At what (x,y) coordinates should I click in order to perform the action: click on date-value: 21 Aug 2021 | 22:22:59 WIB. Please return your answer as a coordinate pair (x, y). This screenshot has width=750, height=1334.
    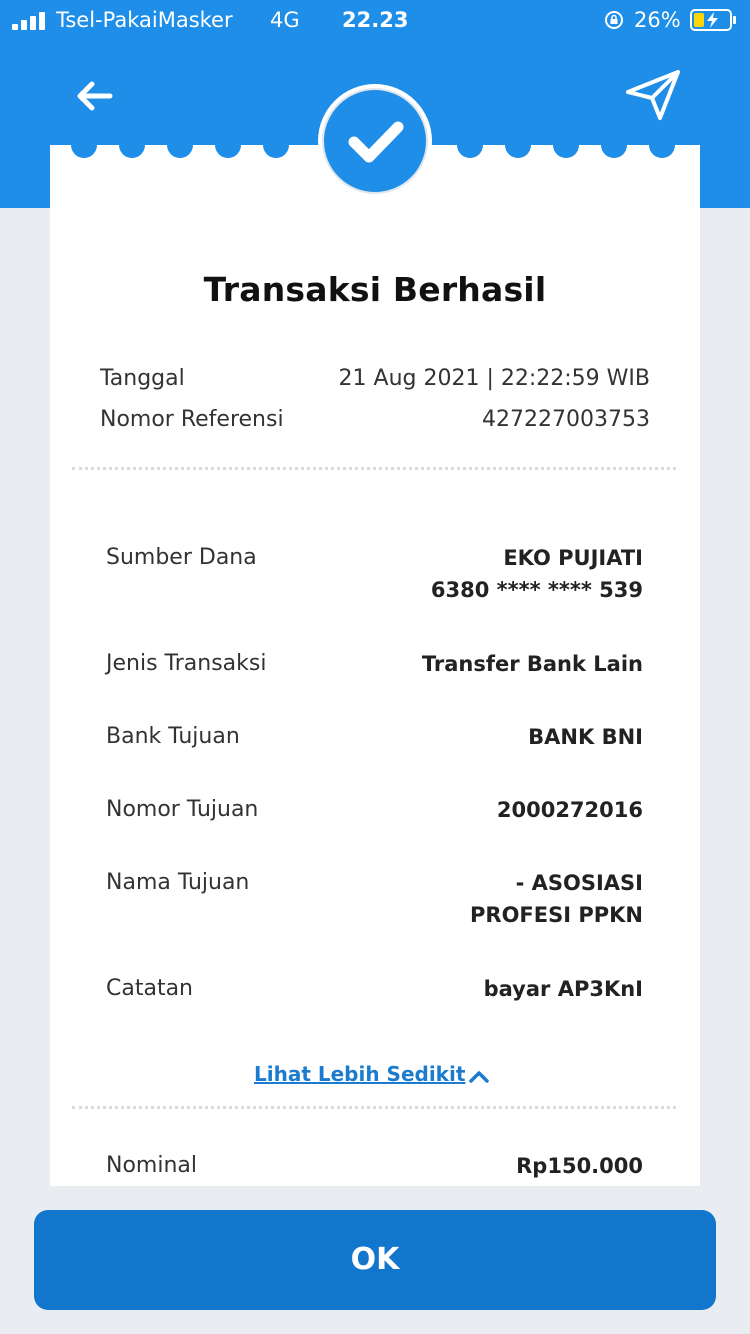
    Looking at the image, I should click on (494, 378).